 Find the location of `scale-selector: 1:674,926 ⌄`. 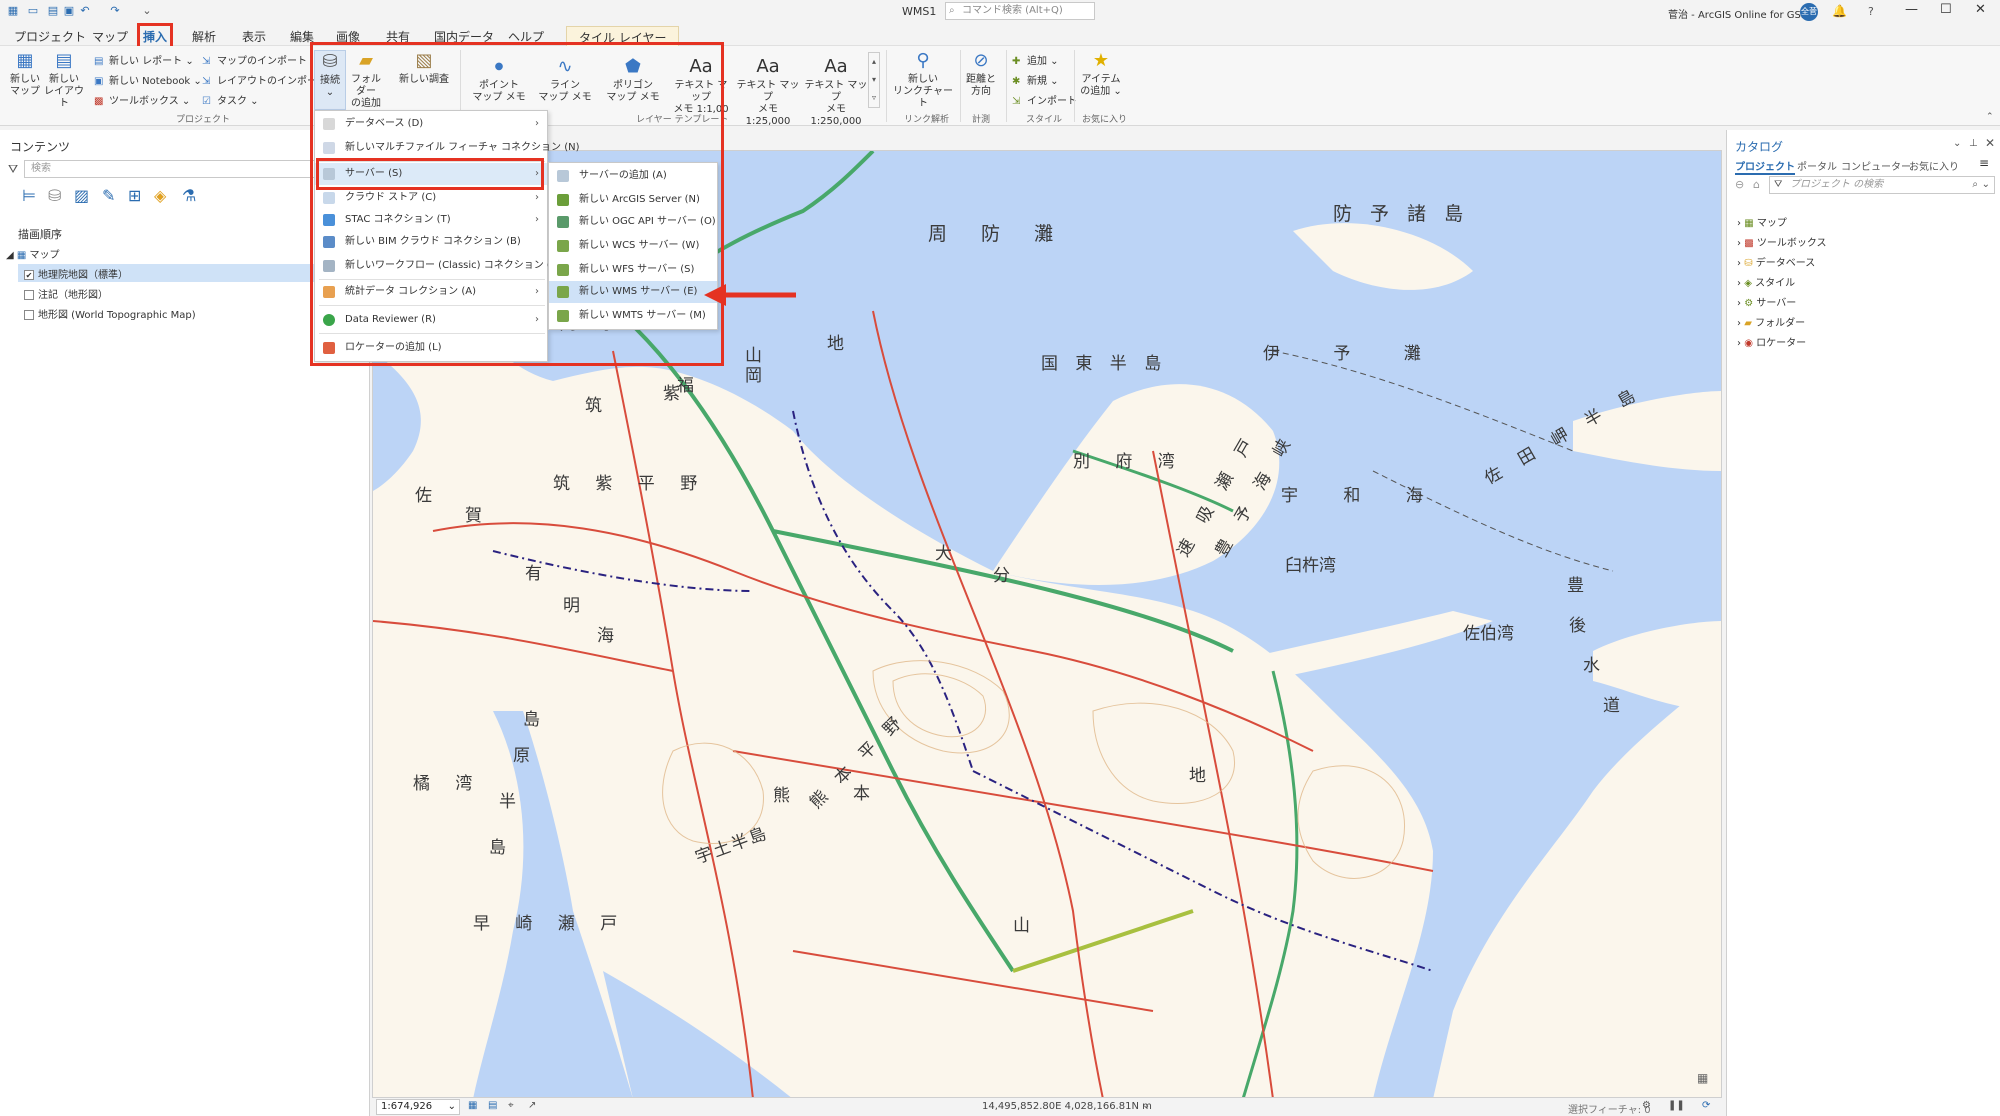

scale-selector: 1:674,926 ⌄ is located at coordinates (418, 1107).